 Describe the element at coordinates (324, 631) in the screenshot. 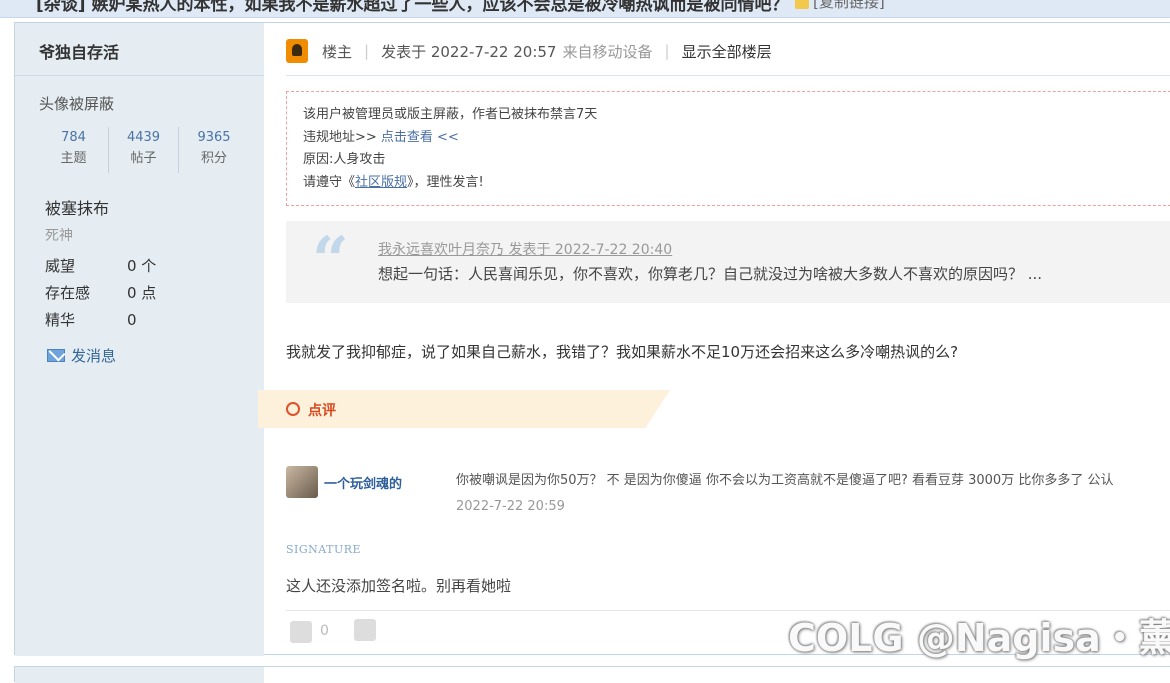

I see `like-count: 0` at that location.